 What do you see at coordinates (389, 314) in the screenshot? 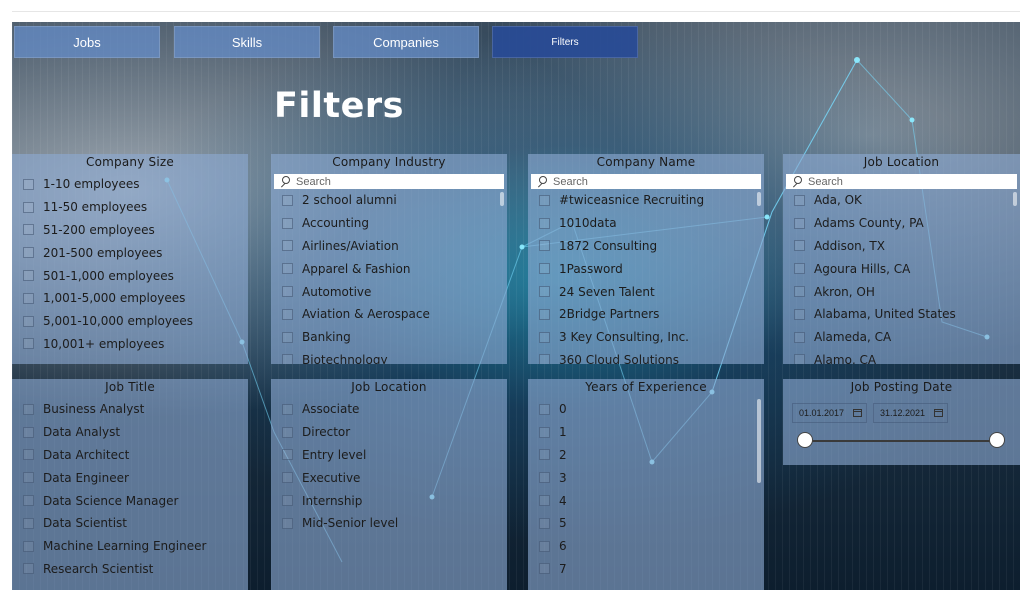
I see `slicer-item: Aviation & Aerospace` at bounding box center [389, 314].